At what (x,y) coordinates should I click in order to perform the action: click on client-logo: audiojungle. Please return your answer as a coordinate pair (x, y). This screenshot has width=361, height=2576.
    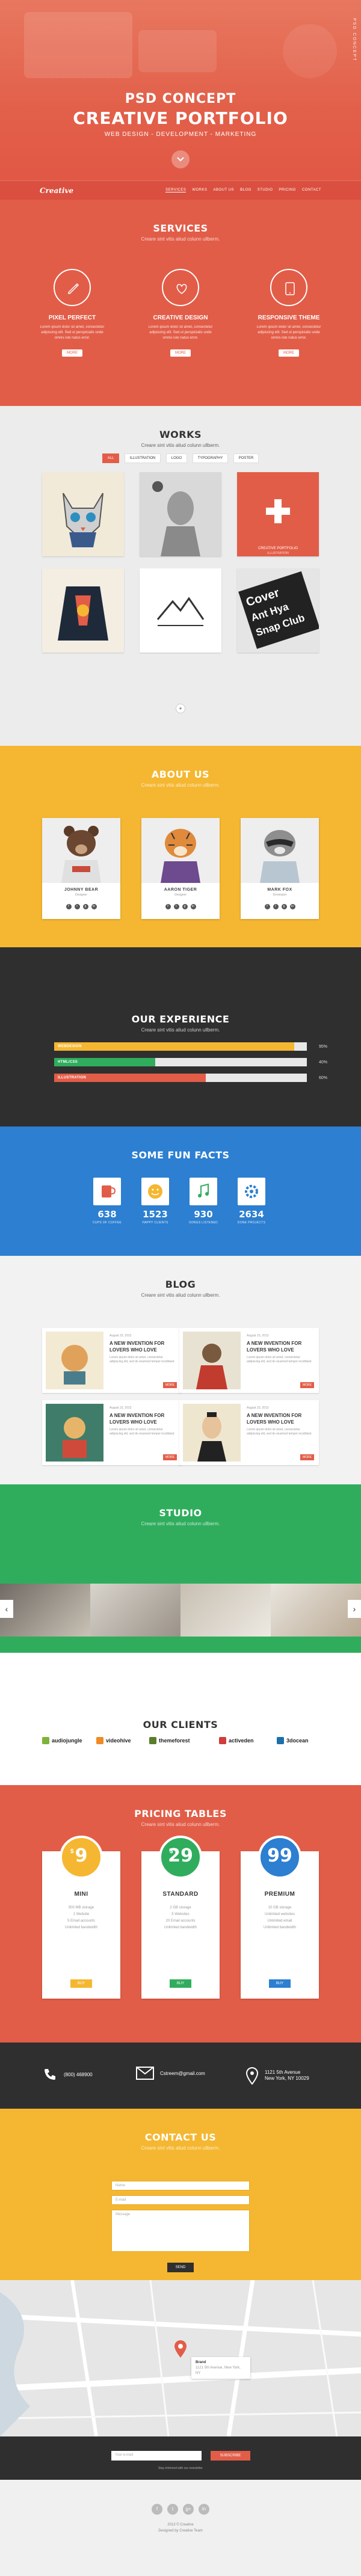
    Looking at the image, I should click on (62, 1741).